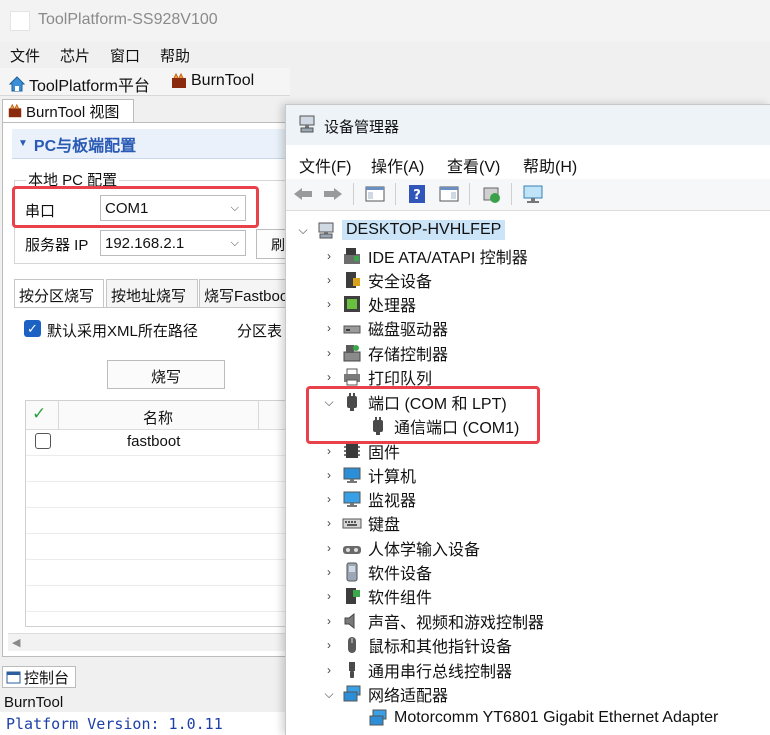 Image resolution: width=770 pixels, height=735 pixels. Describe the element at coordinates (385, 353) in the screenshot. I see `tree-item-storage-controller: › 存储控制器` at that location.